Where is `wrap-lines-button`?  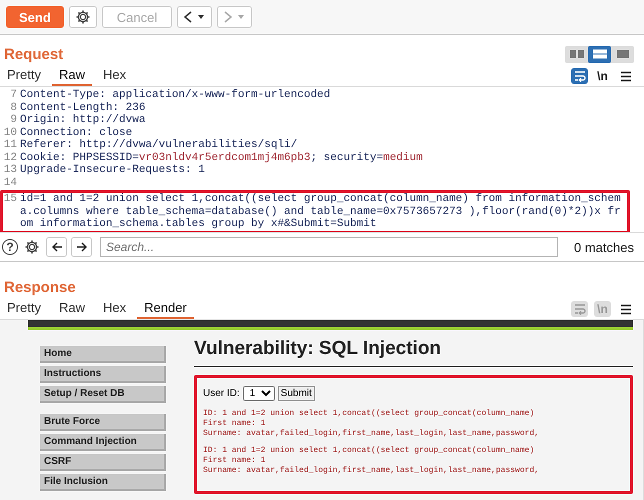
wrap-lines-button is located at coordinates (579, 76).